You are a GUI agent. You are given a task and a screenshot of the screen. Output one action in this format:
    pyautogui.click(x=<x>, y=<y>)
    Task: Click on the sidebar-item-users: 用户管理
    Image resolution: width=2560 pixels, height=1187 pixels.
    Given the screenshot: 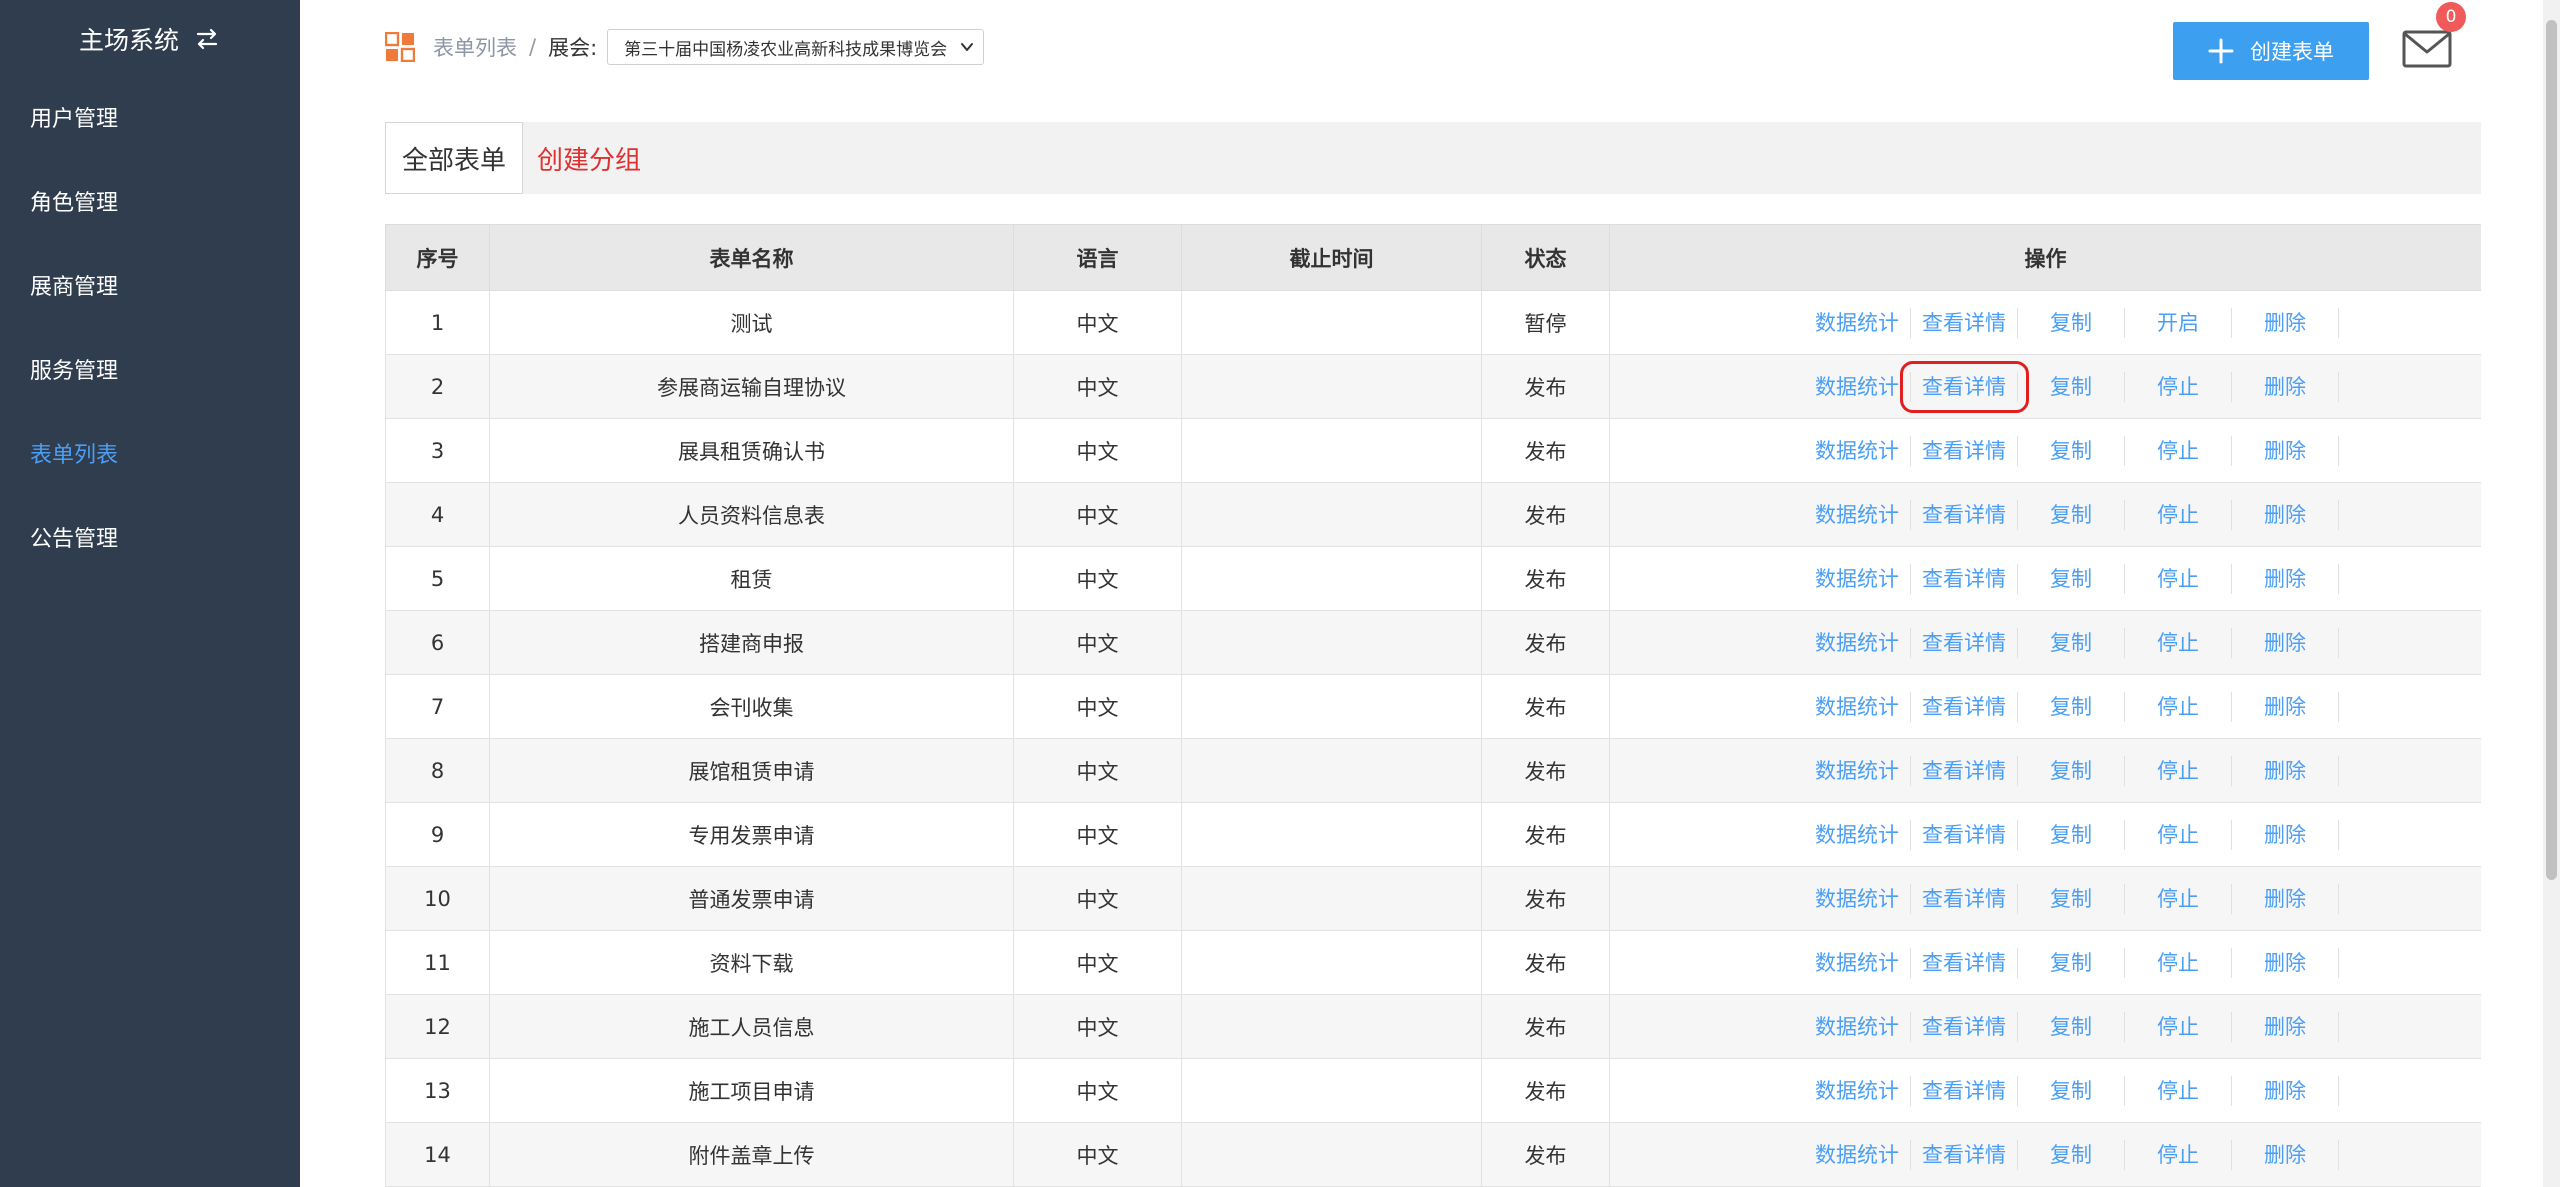 What is the action you would take?
    pyautogui.click(x=150, y=120)
    